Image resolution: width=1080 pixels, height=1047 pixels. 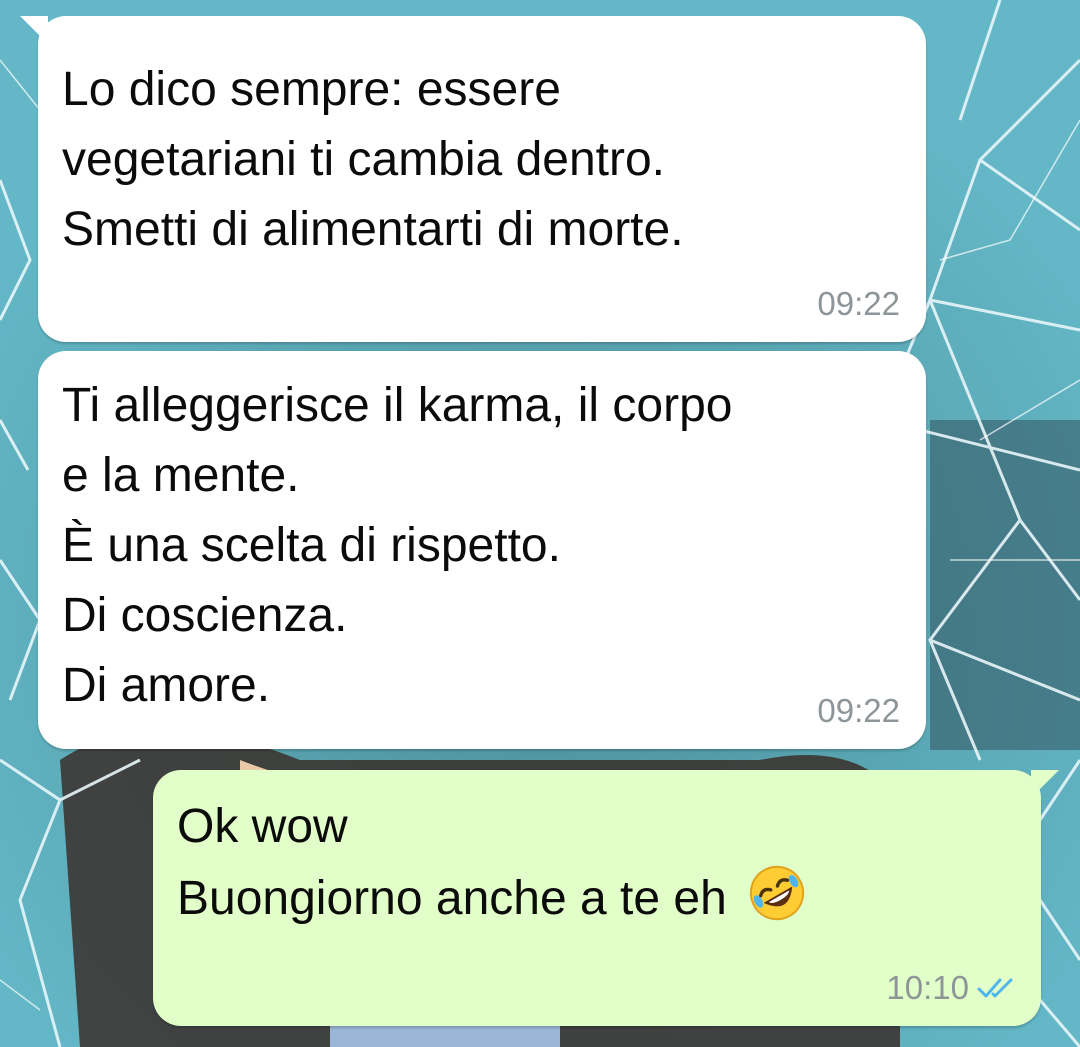 What do you see at coordinates (452, 898) in the screenshot?
I see `message-line: Buongiorno anche a te eh` at bounding box center [452, 898].